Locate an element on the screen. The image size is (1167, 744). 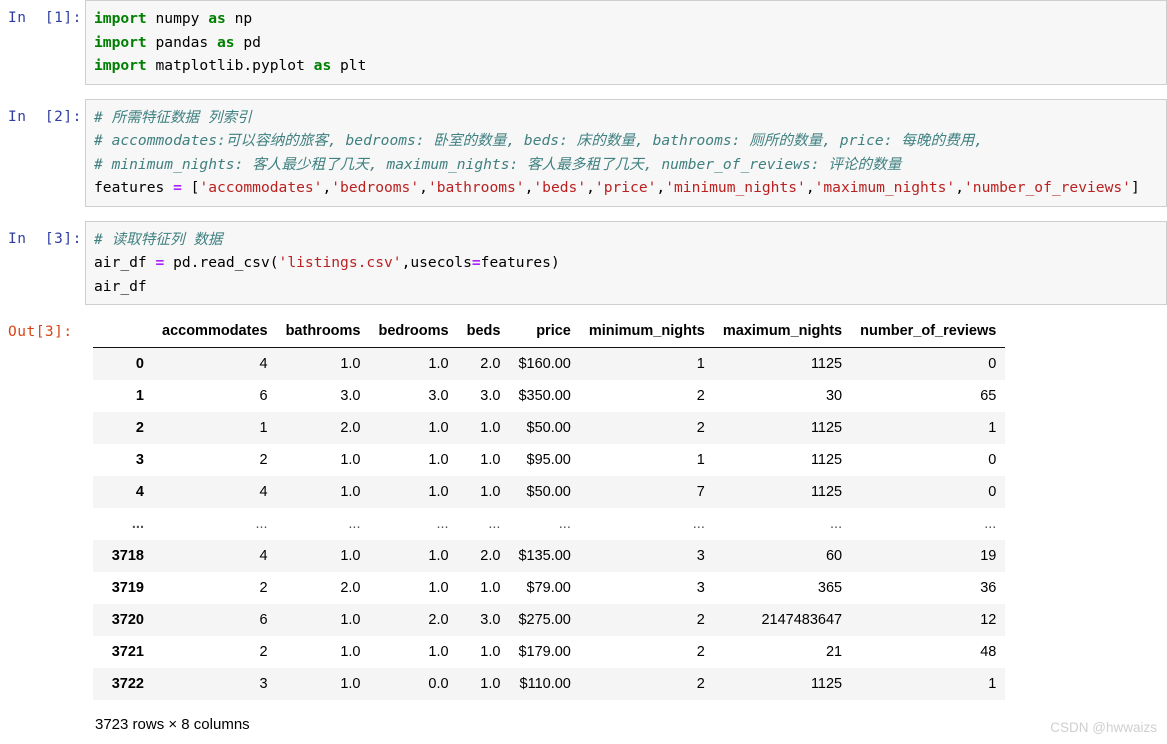
code-token: pd is located at coordinates (247, 42).